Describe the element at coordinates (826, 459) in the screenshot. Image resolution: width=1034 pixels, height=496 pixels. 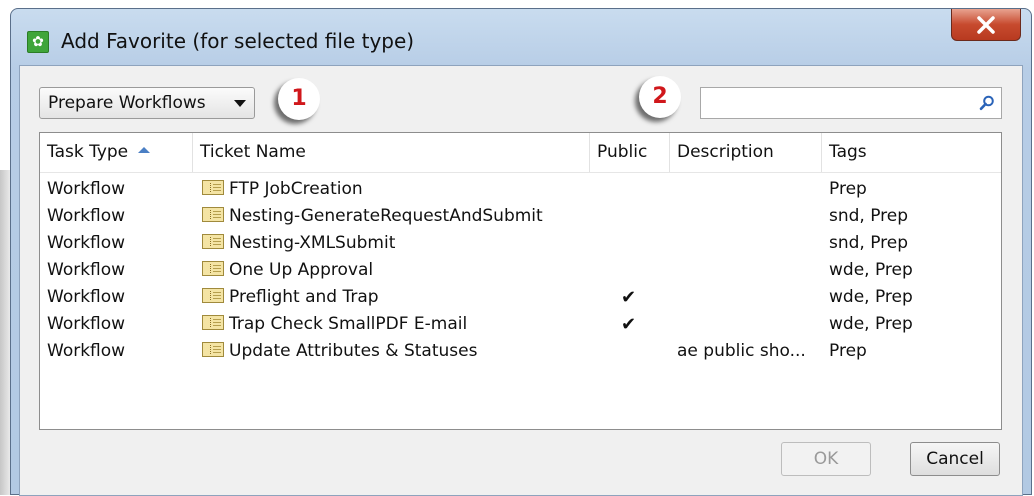
I see `ok-button: OK` at that location.